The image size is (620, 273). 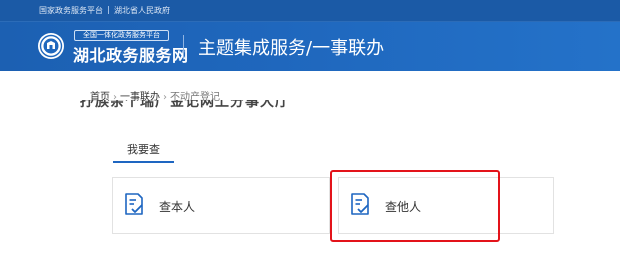 I want to click on page-title: 主题集成服务/一事联办, so click(x=291, y=48).